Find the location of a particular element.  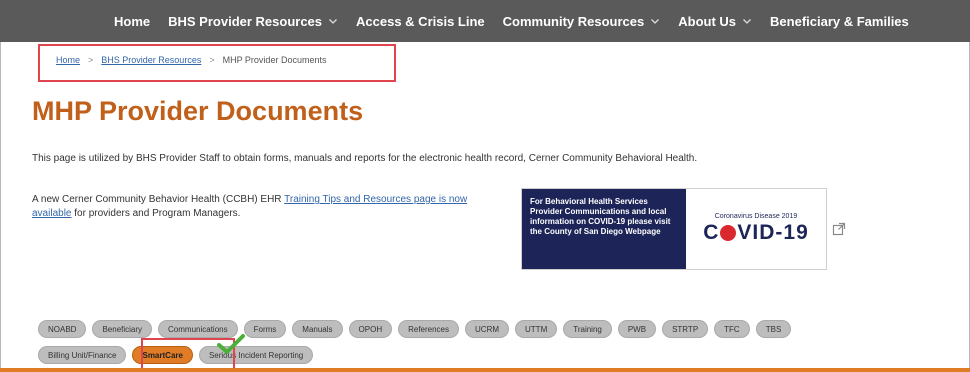

tab-manuals: Manuals is located at coordinates (317, 329).